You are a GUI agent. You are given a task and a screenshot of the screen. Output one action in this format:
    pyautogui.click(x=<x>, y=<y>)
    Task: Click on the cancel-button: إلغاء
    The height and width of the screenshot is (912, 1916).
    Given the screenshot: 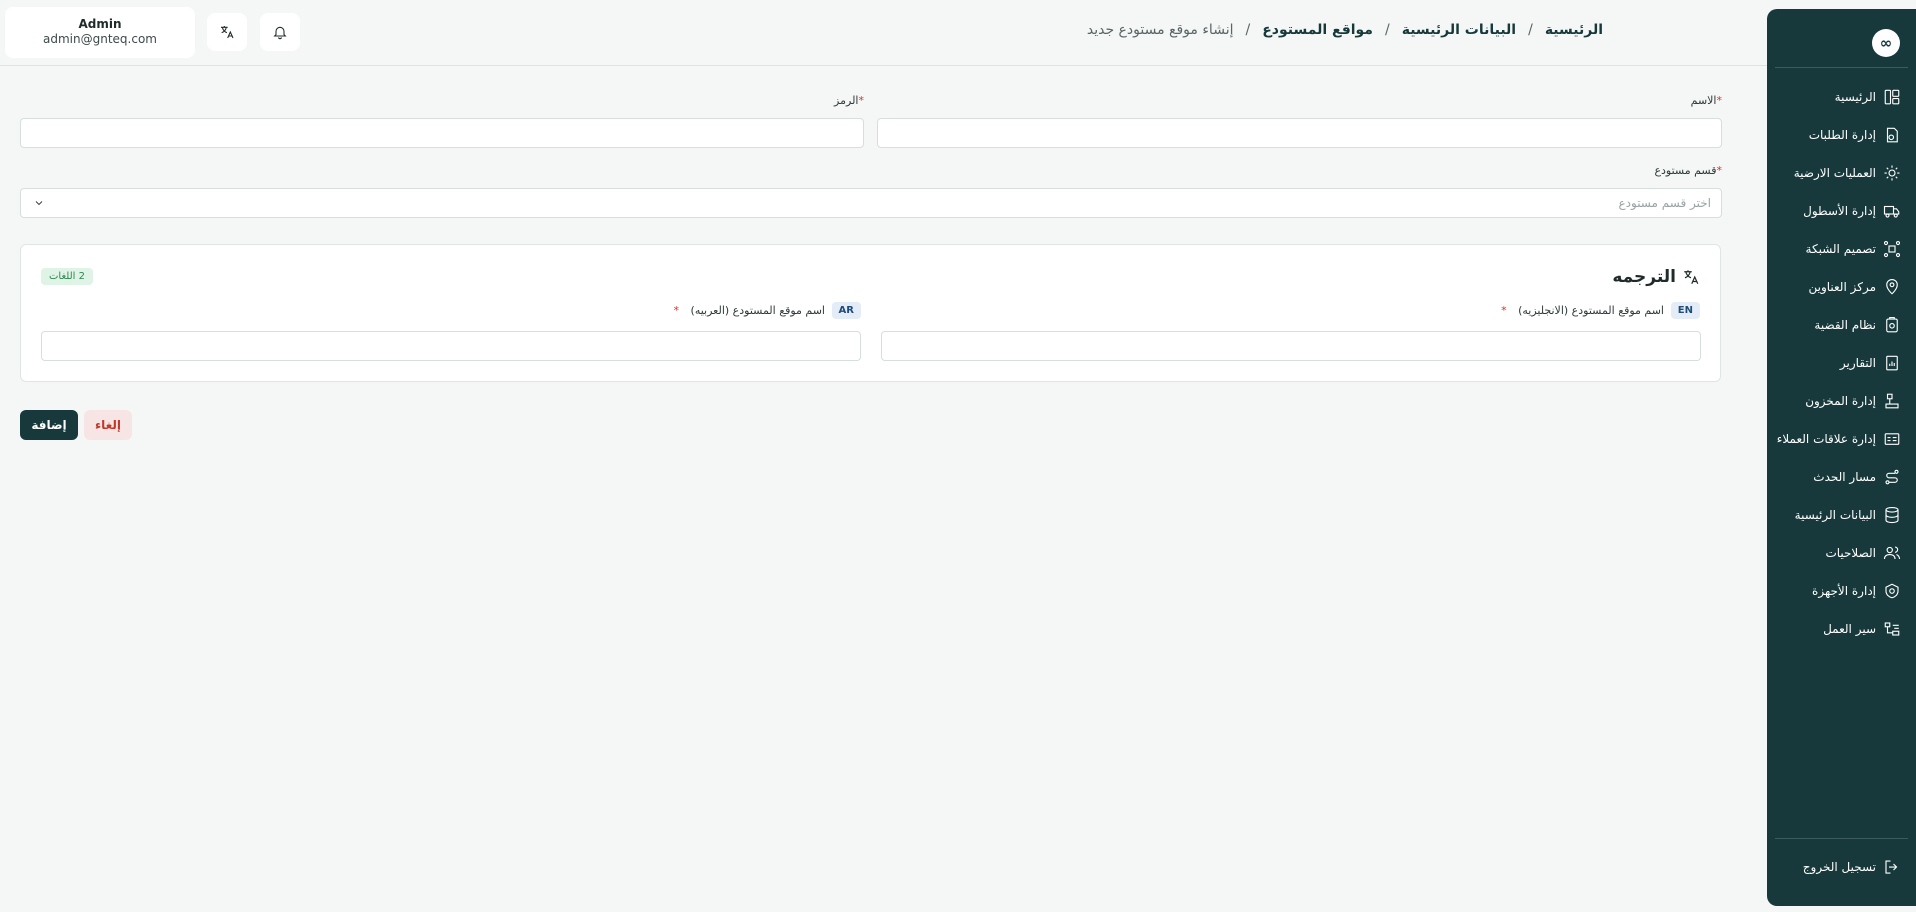 What is the action you would take?
    pyautogui.click(x=108, y=425)
    